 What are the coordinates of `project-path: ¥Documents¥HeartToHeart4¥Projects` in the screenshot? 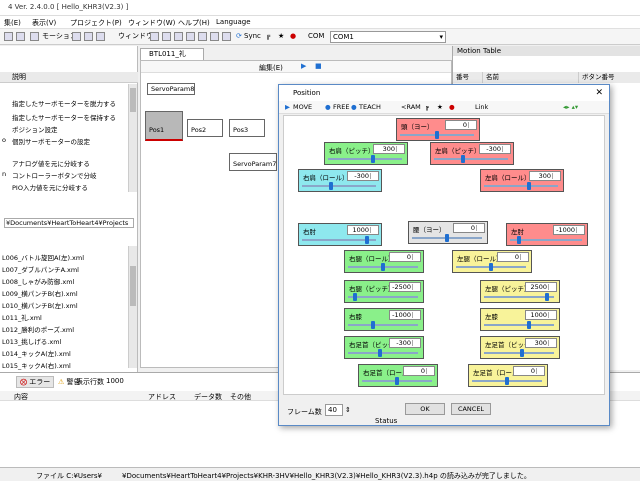 It's located at (69, 223).